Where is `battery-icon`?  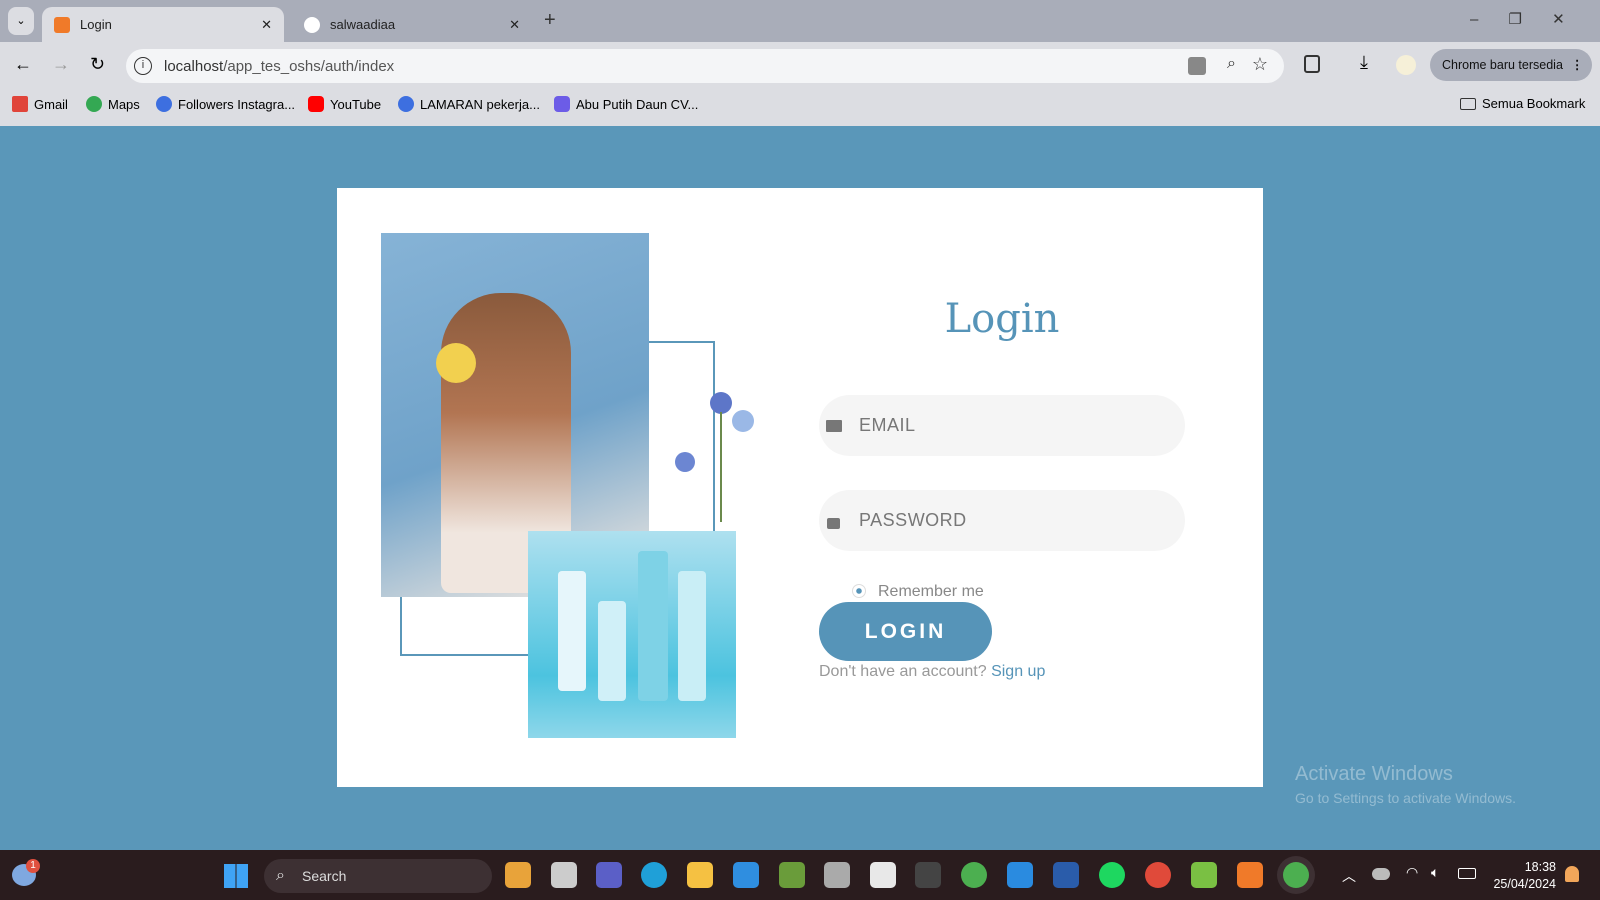
battery-icon is located at coordinates (1467, 873).